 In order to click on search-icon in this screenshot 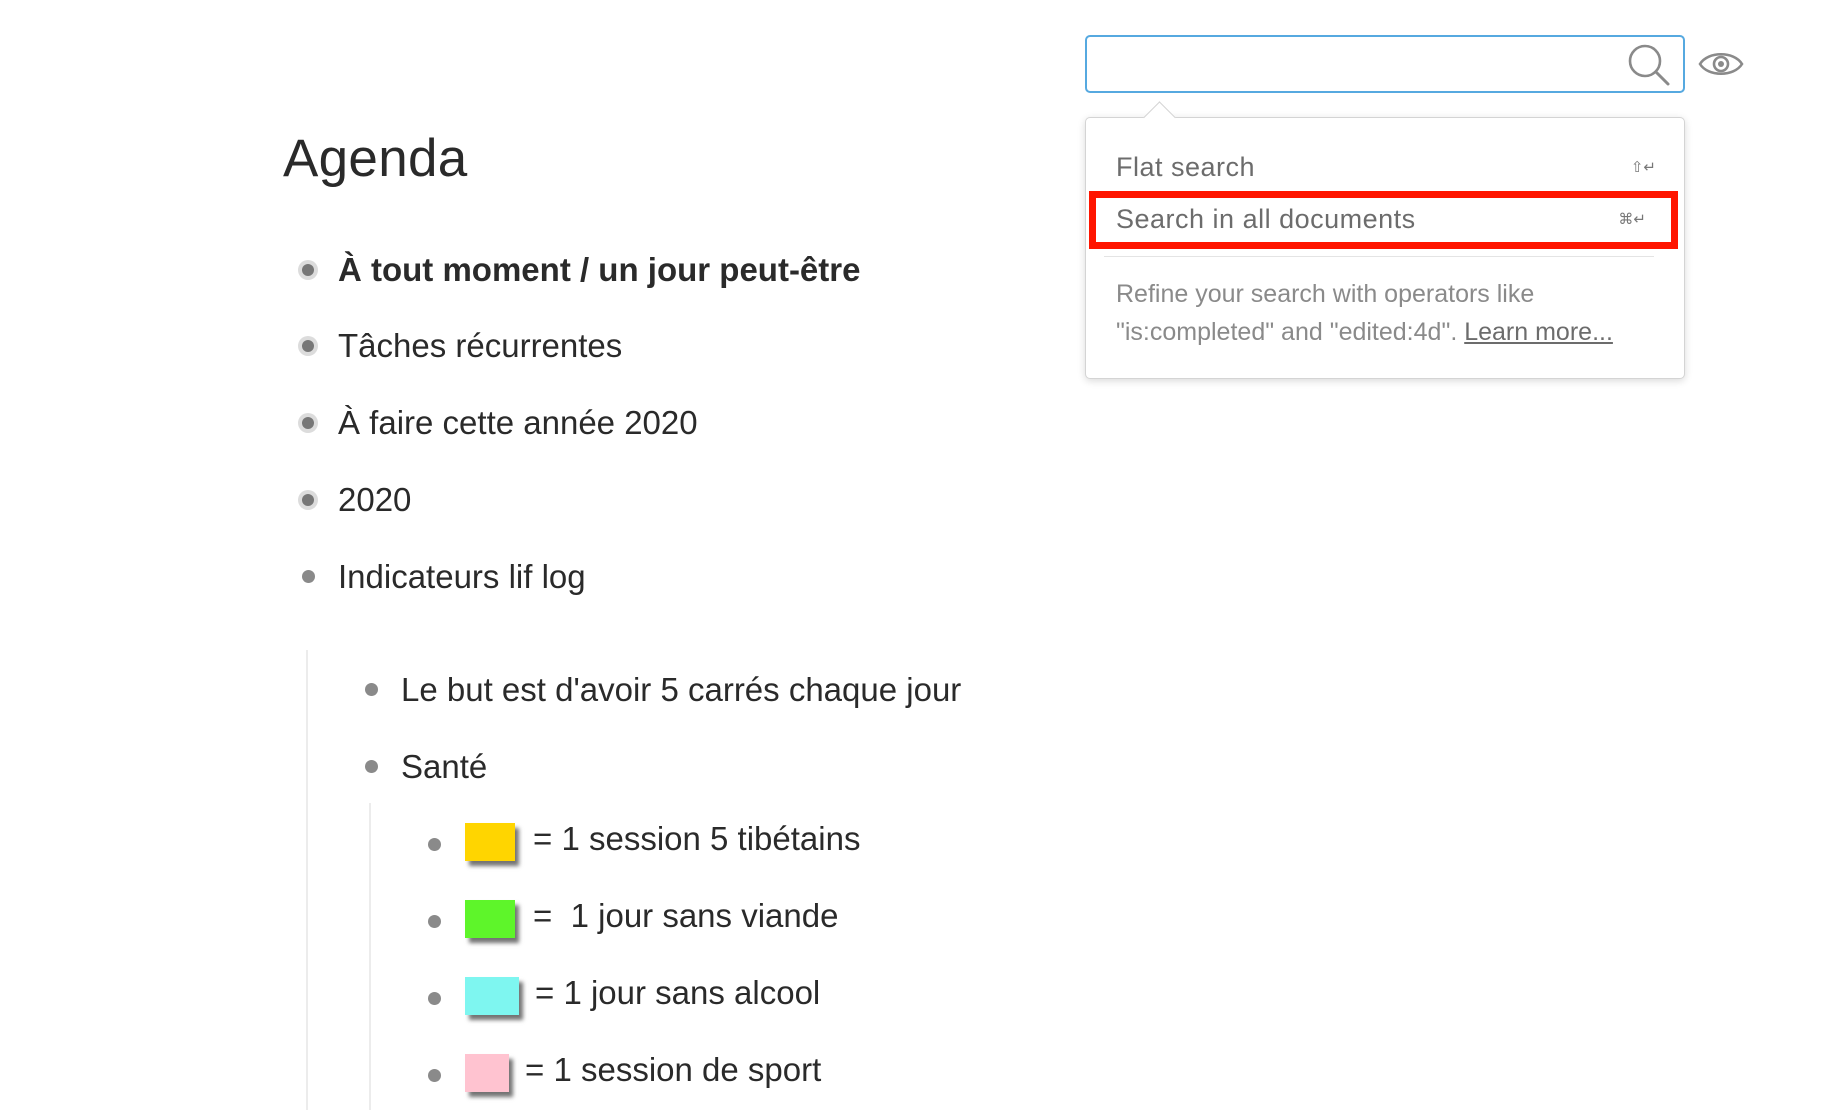, I will do `click(1649, 65)`.